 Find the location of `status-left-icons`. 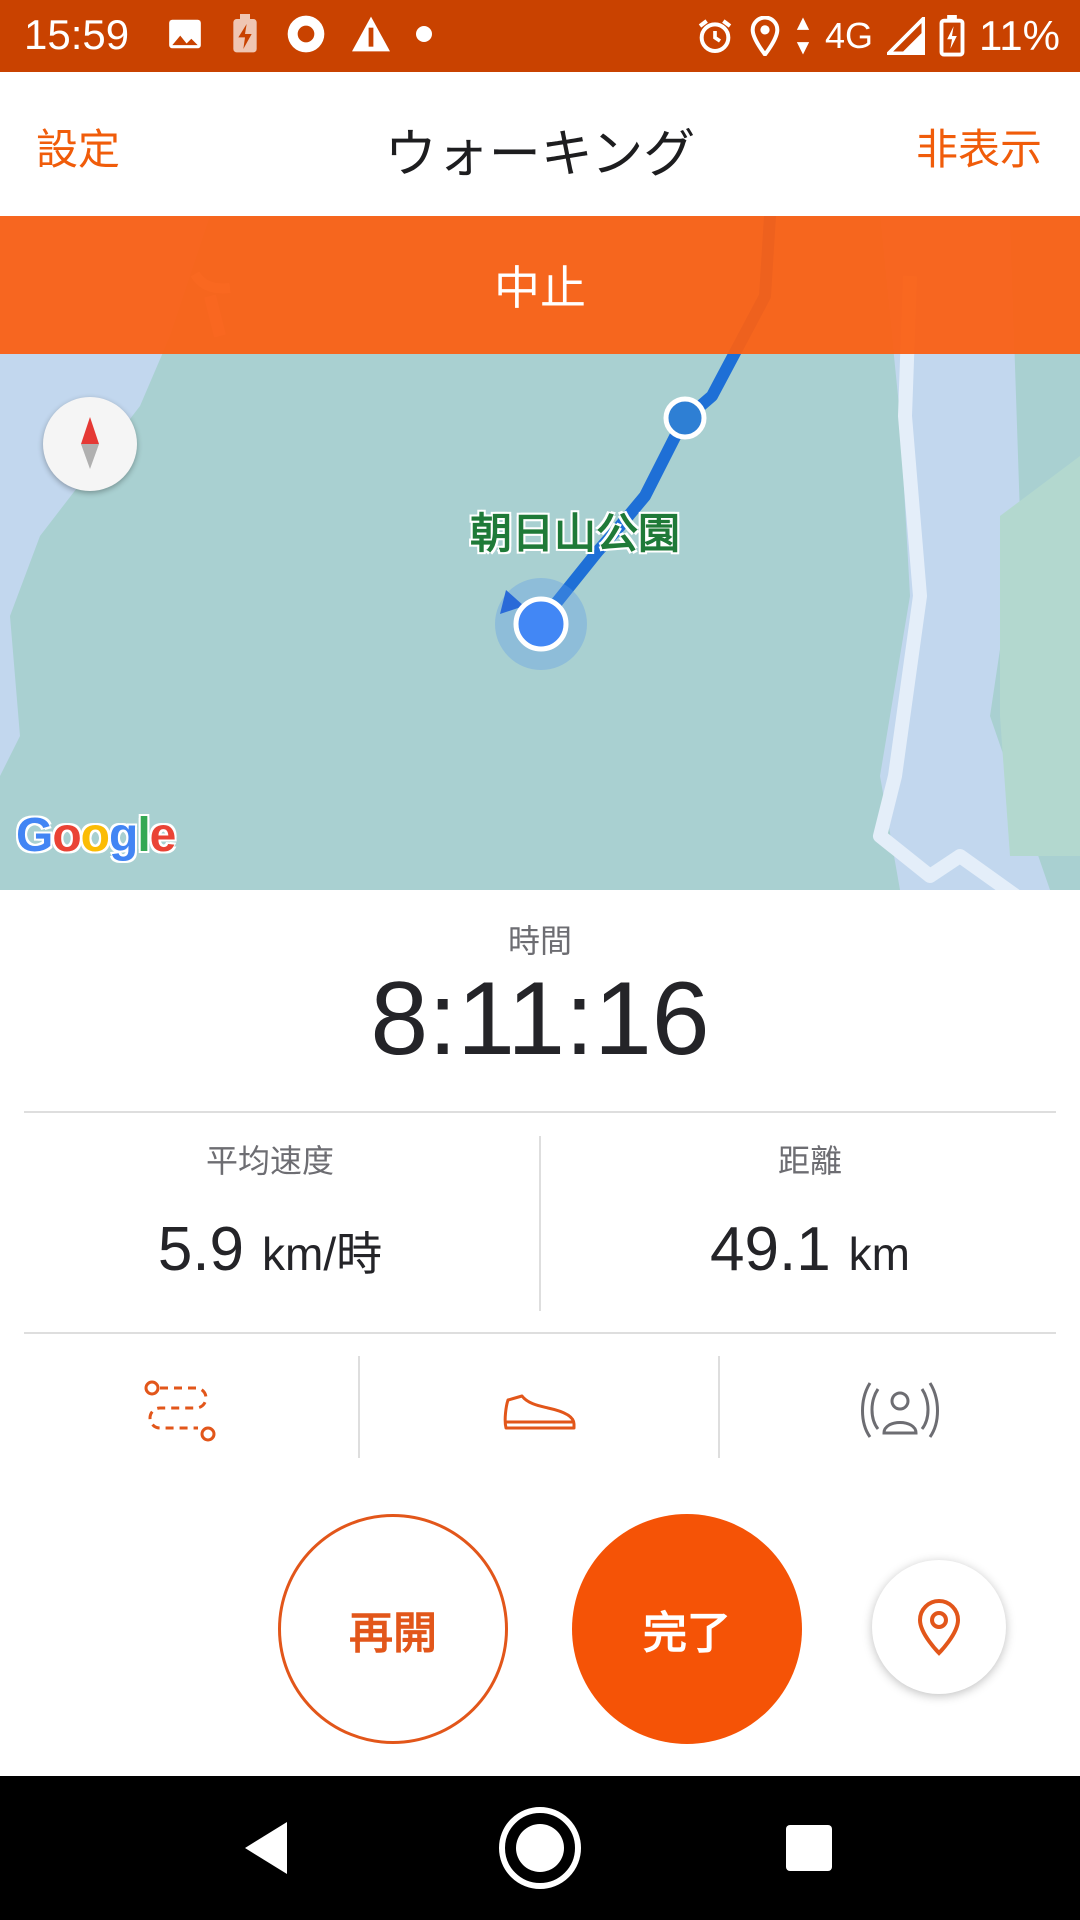

status-left-icons is located at coordinates (299, 34).